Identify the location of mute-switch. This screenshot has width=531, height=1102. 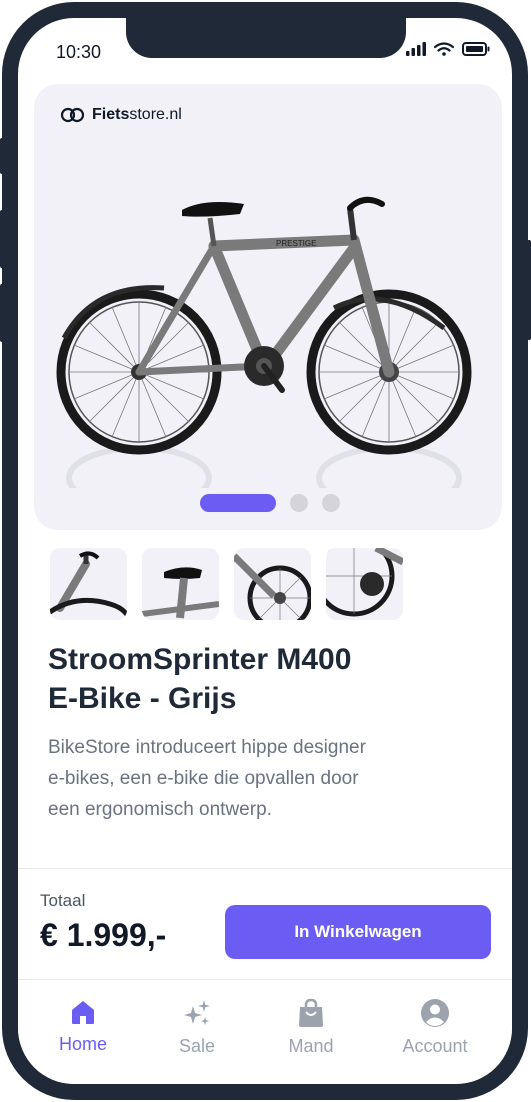
(2, 156).